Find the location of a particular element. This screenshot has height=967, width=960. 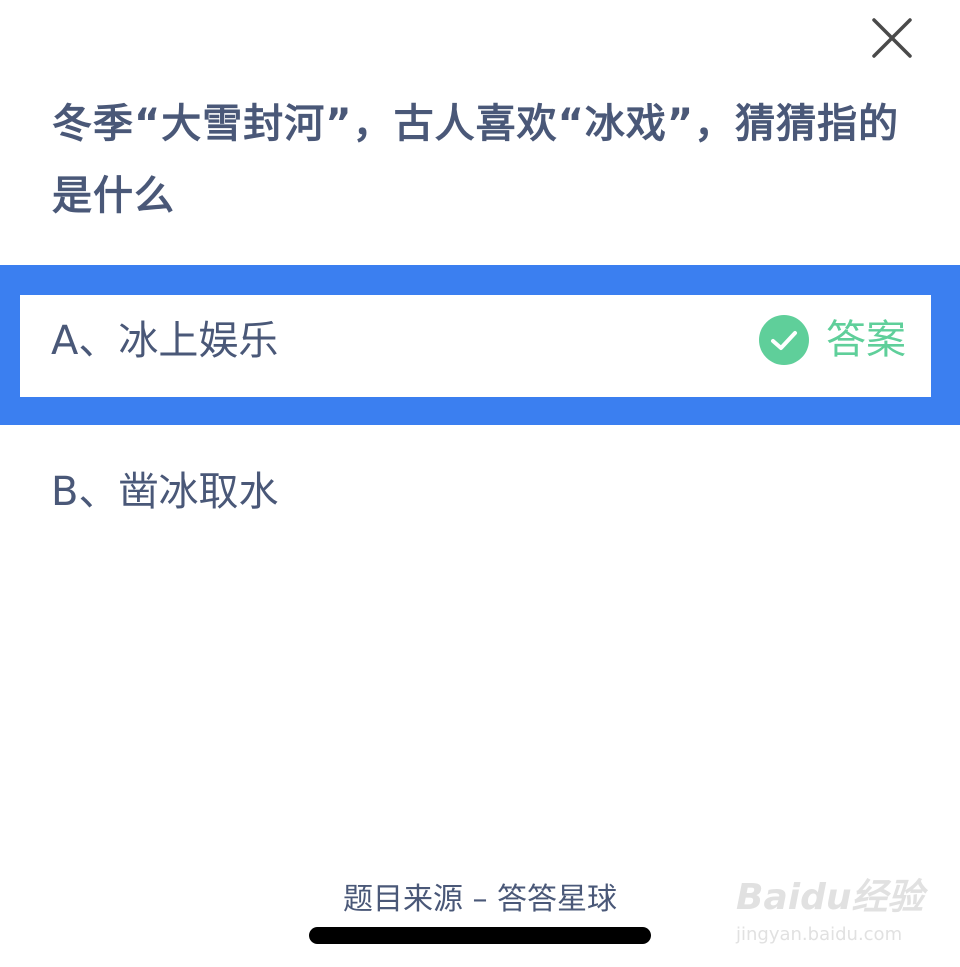

close-button is located at coordinates (892, 38).